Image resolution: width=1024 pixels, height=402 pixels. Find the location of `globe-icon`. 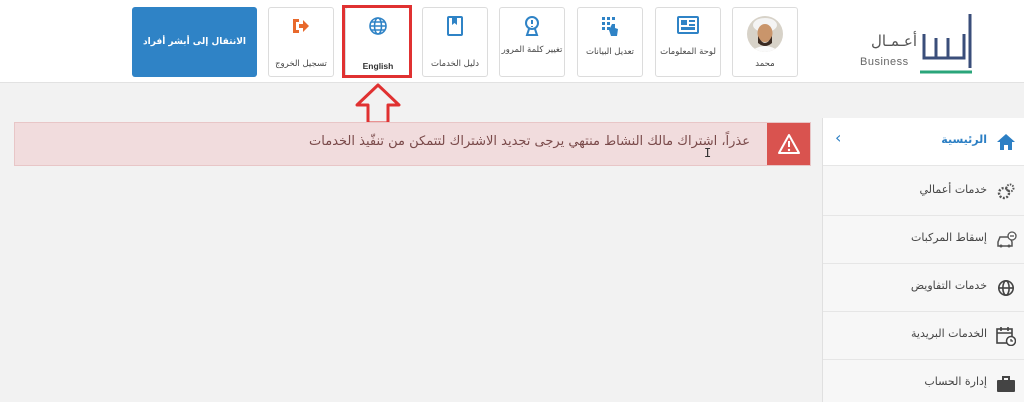

globe-icon is located at coordinates (1006, 288).